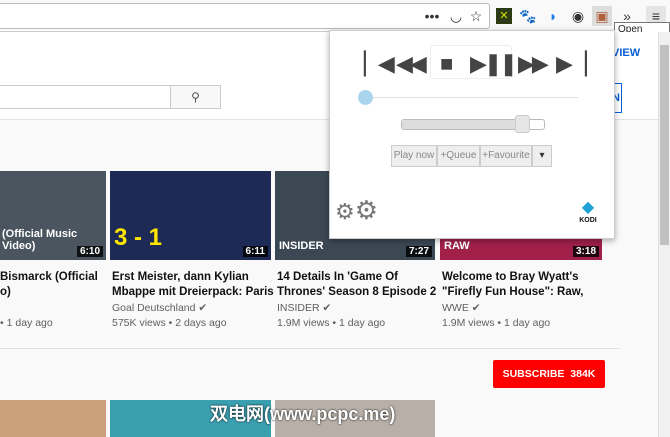 This screenshot has width=670, height=437. I want to click on video-duration: 3:18, so click(585, 251).